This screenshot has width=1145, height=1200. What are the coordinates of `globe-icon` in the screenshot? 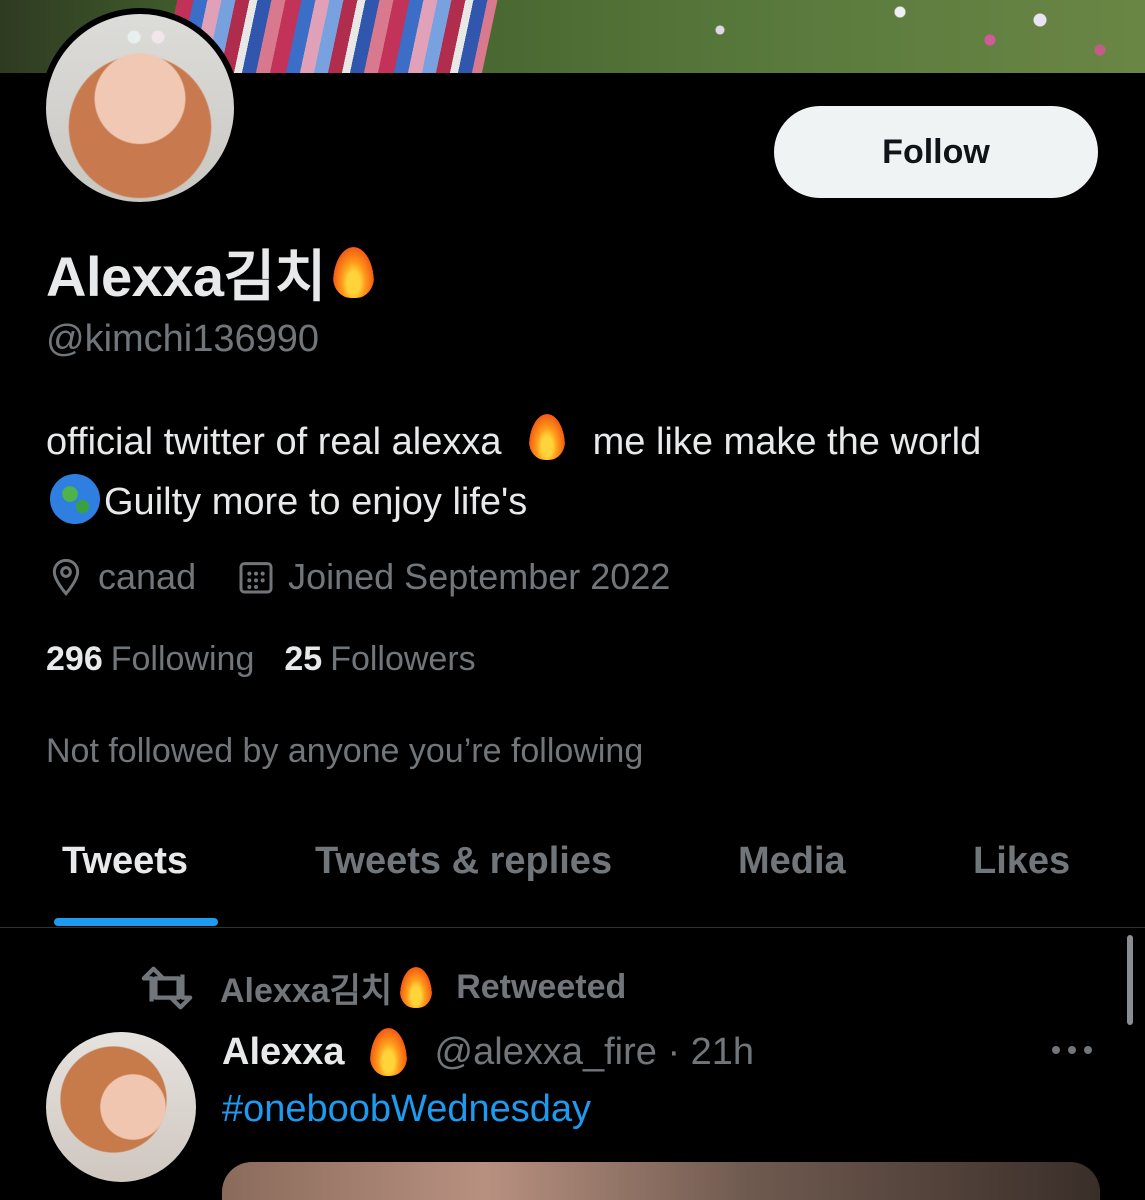 It's located at (75, 499).